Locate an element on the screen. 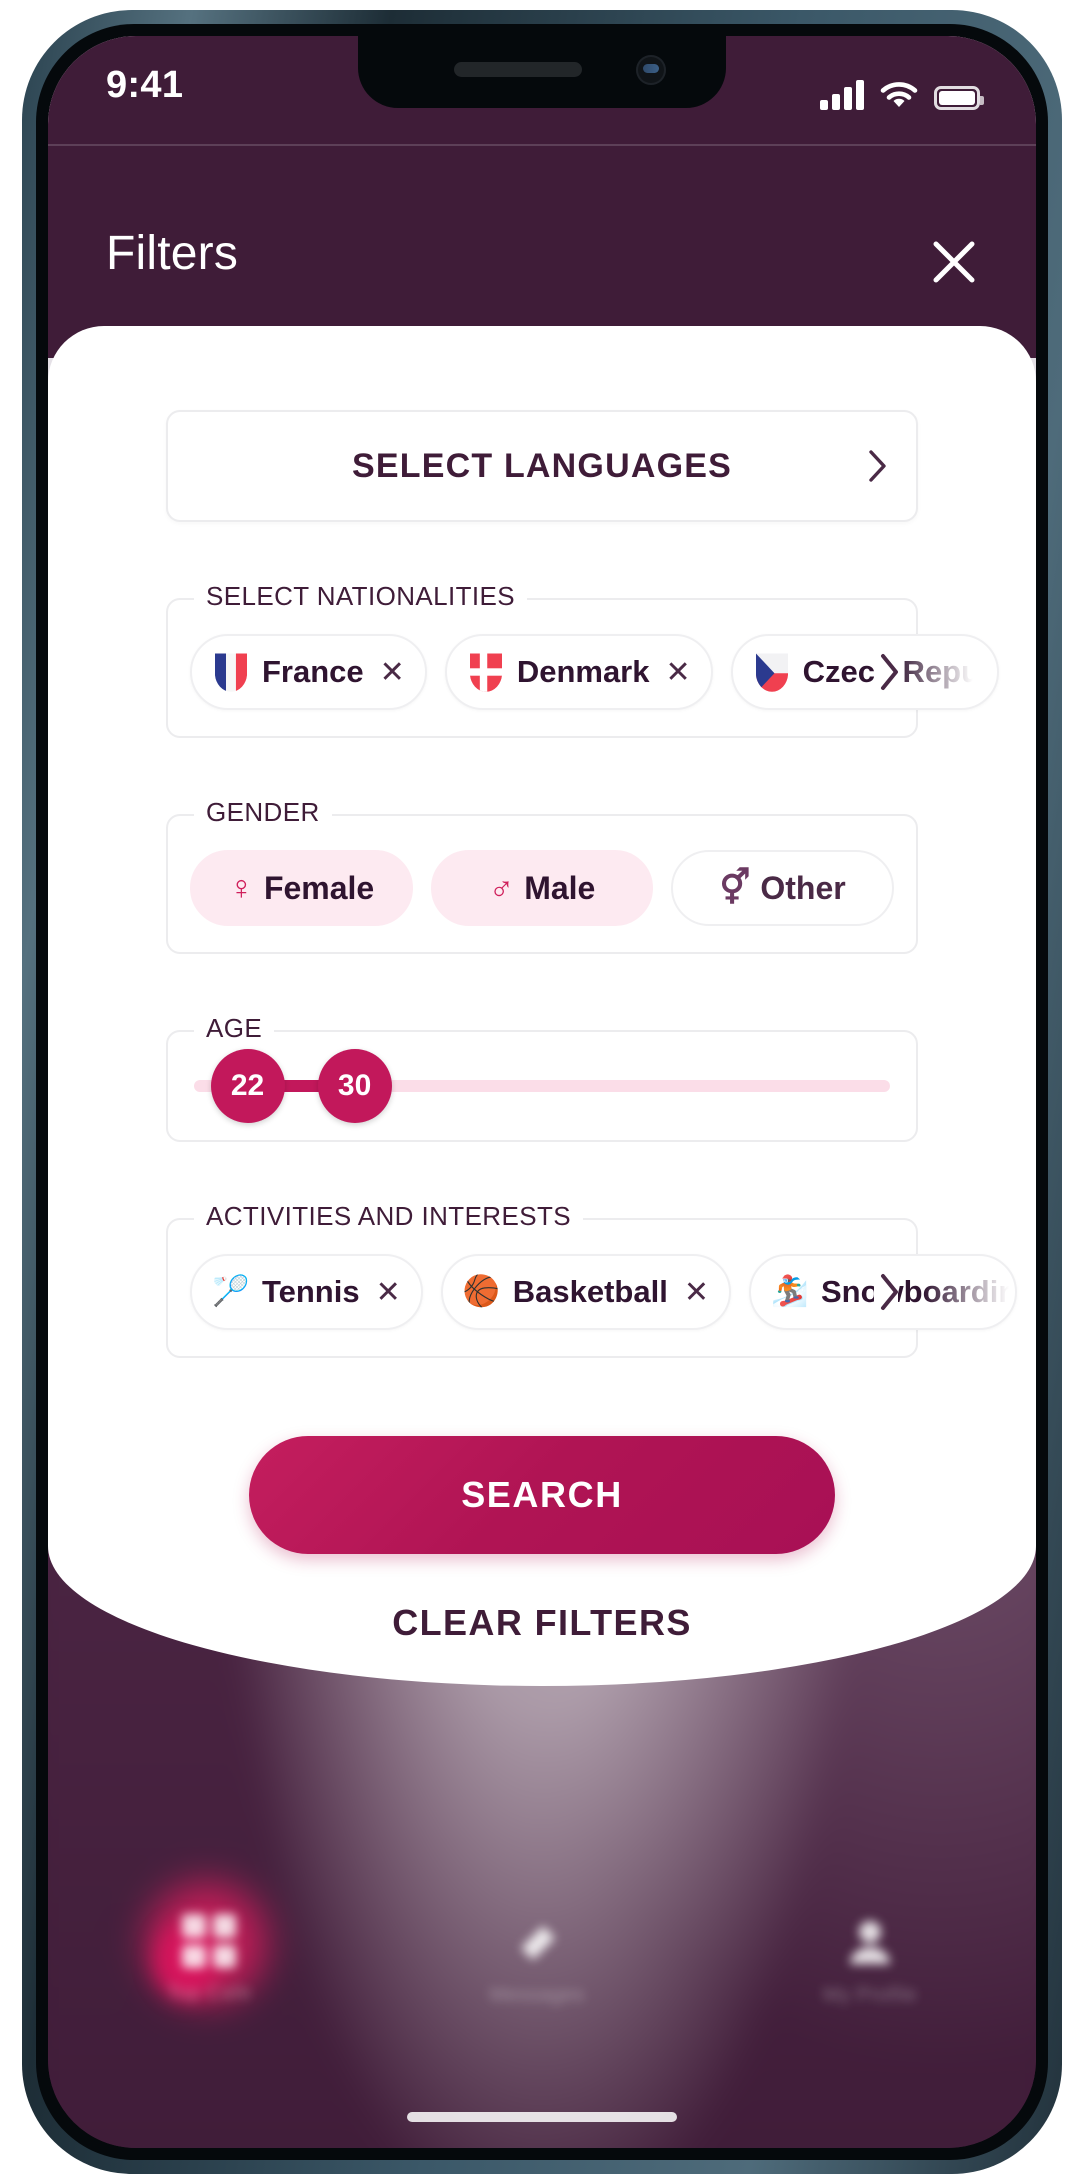 The height and width of the screenshot is (2184, 1083). front-camera-icon is located at coordinates (651, 70).